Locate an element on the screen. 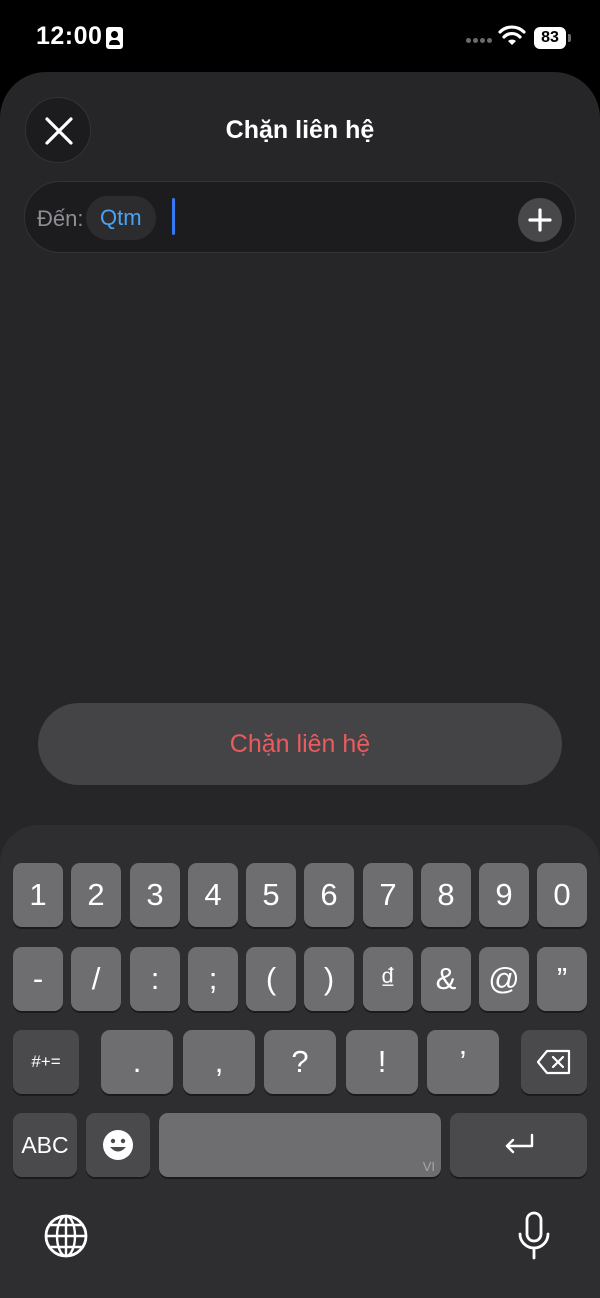  emoji-icon is located at coordinates (118, 1145).